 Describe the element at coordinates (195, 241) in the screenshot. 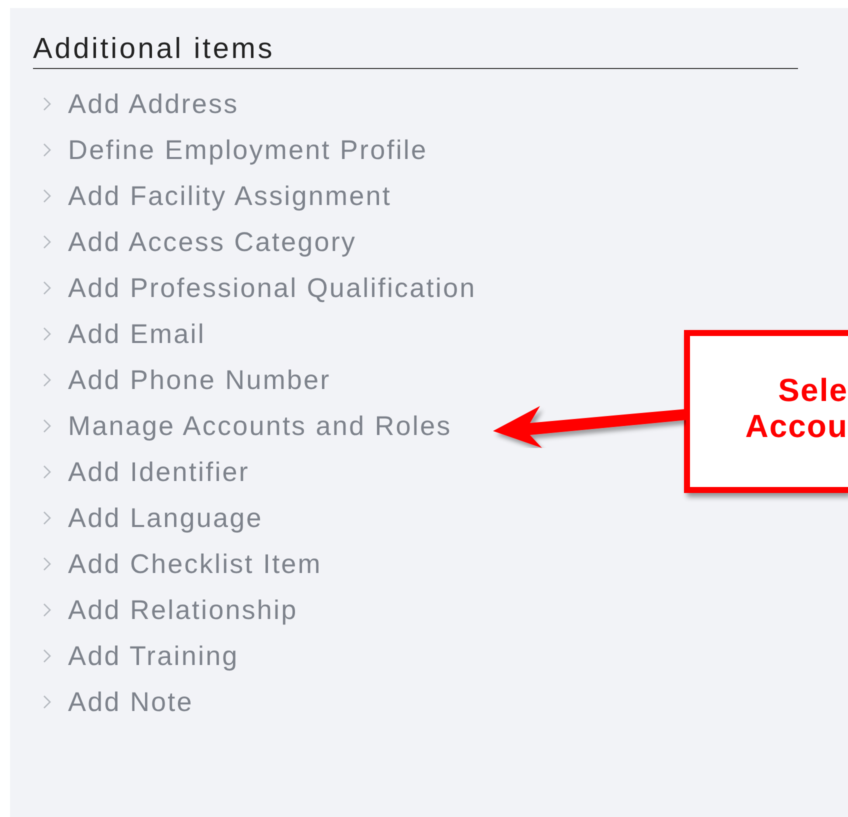

I see `add-item-link: Add Access Category` at that location.